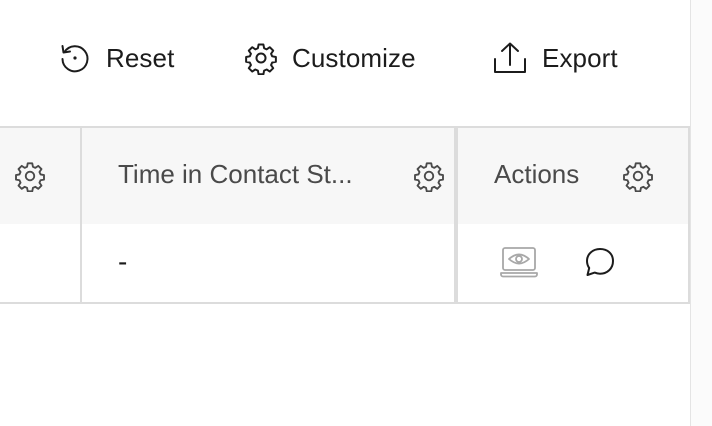  What do you see at coordinates (41, 264) in the screenshot?
I see `table-cell` at bounding box center [41, 264].